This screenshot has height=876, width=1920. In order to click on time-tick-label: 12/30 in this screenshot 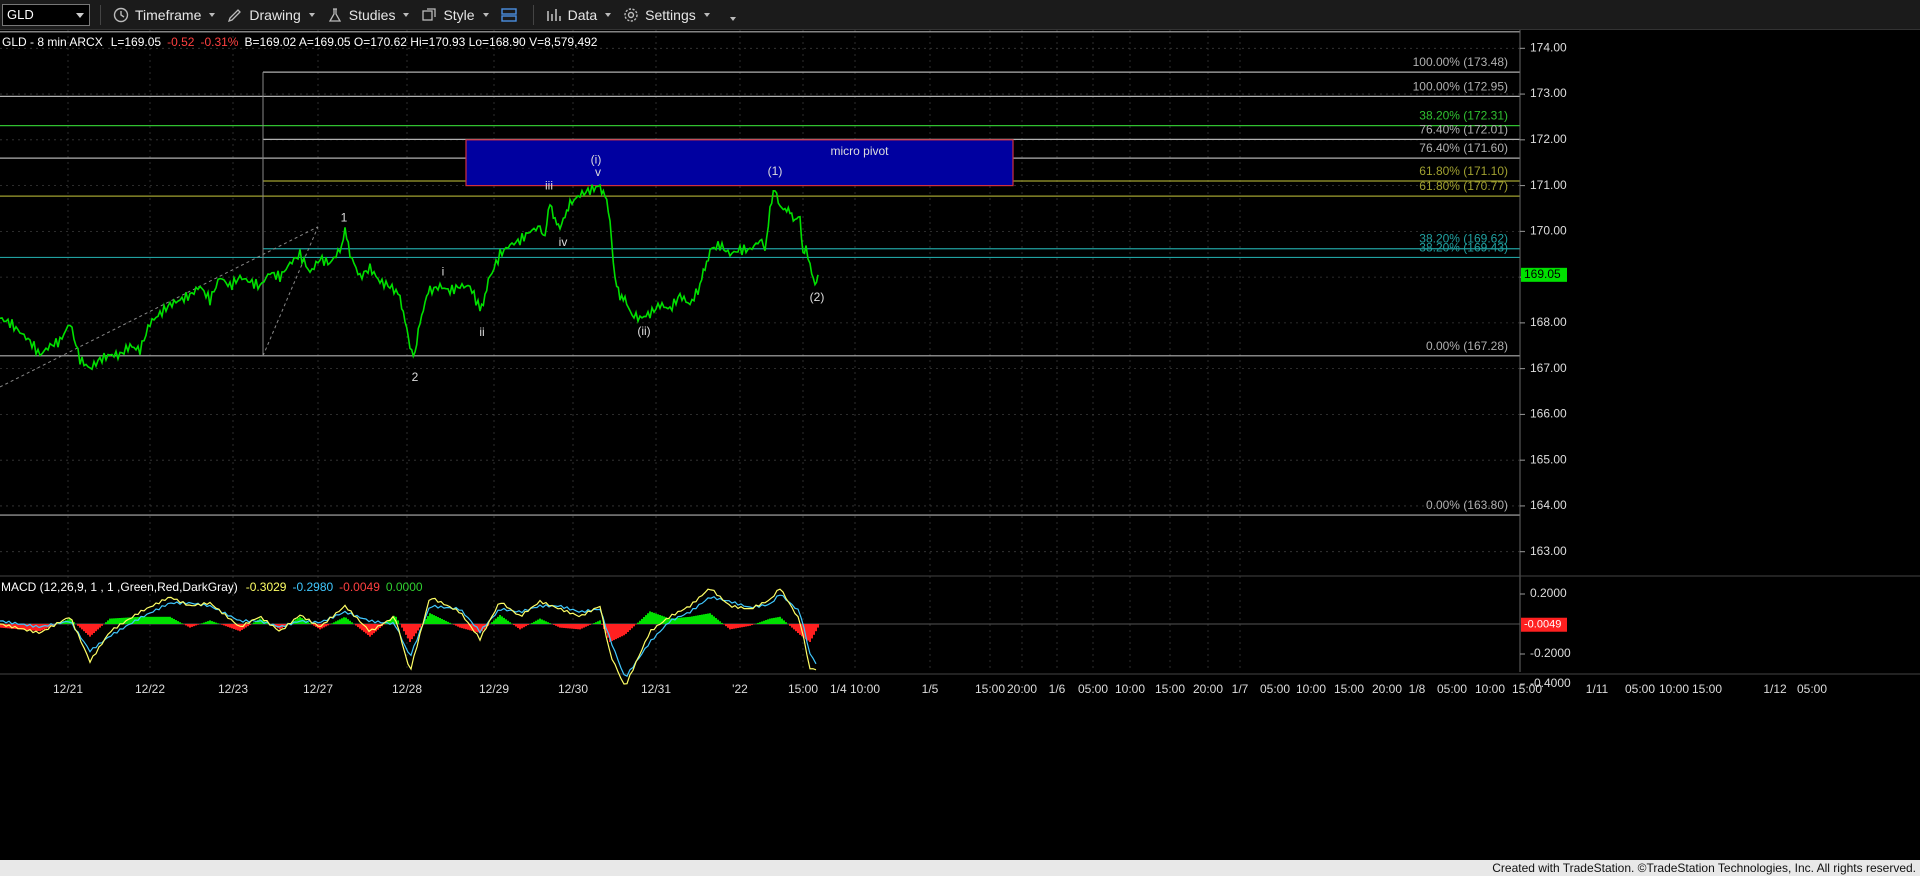, I will do `click(573, 689)`.